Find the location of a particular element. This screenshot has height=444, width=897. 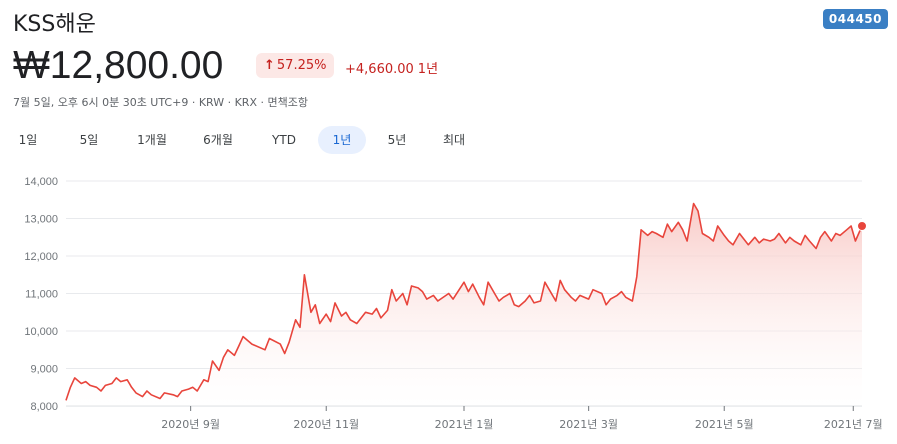

tab-range-6: 5년 is located at coordinates (397, 140).